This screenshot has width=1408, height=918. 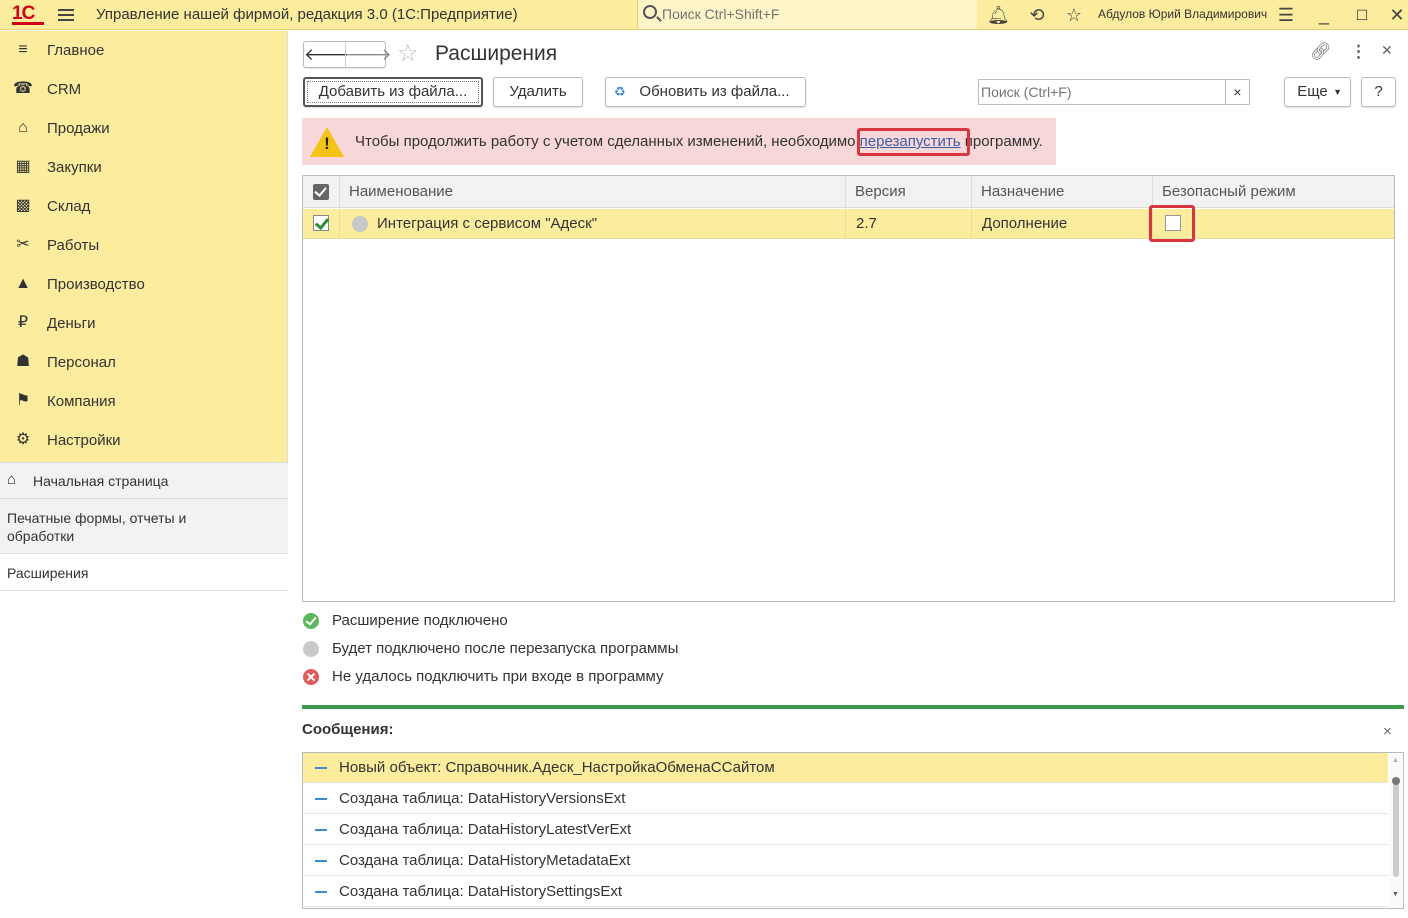 What do you see at coordinates (1074, 15) in the screenshot?
I see `star-icon: ☆` at bounding box center [1074, 15].